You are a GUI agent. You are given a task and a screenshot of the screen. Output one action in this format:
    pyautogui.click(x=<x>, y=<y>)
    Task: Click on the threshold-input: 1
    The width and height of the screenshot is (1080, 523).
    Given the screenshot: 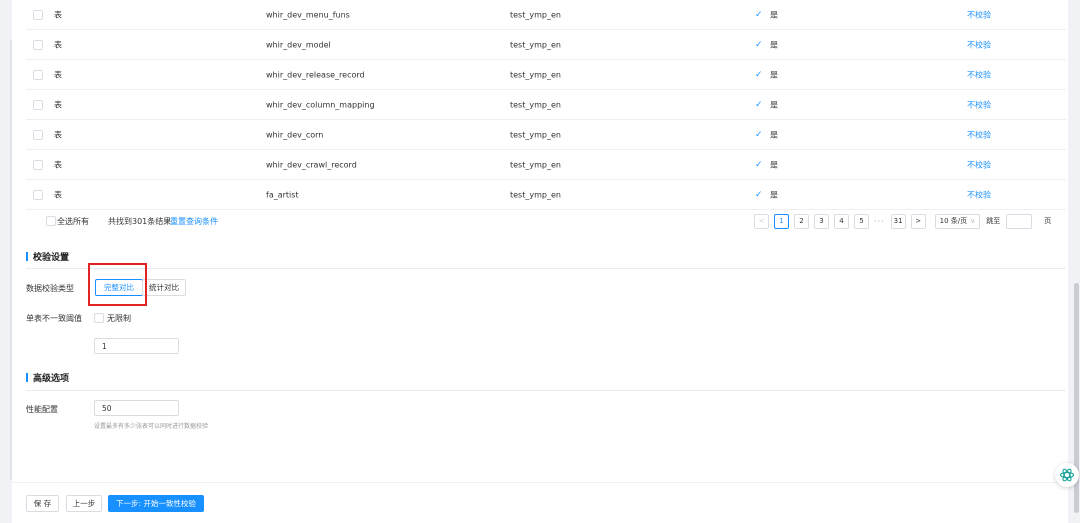 What is the action you would take?
    pyautogui.click(x=136, y=346)
    